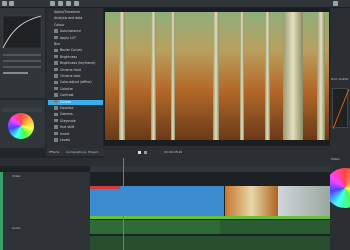  I want to click on effect-item: Chroma hold, so click(75, 76).